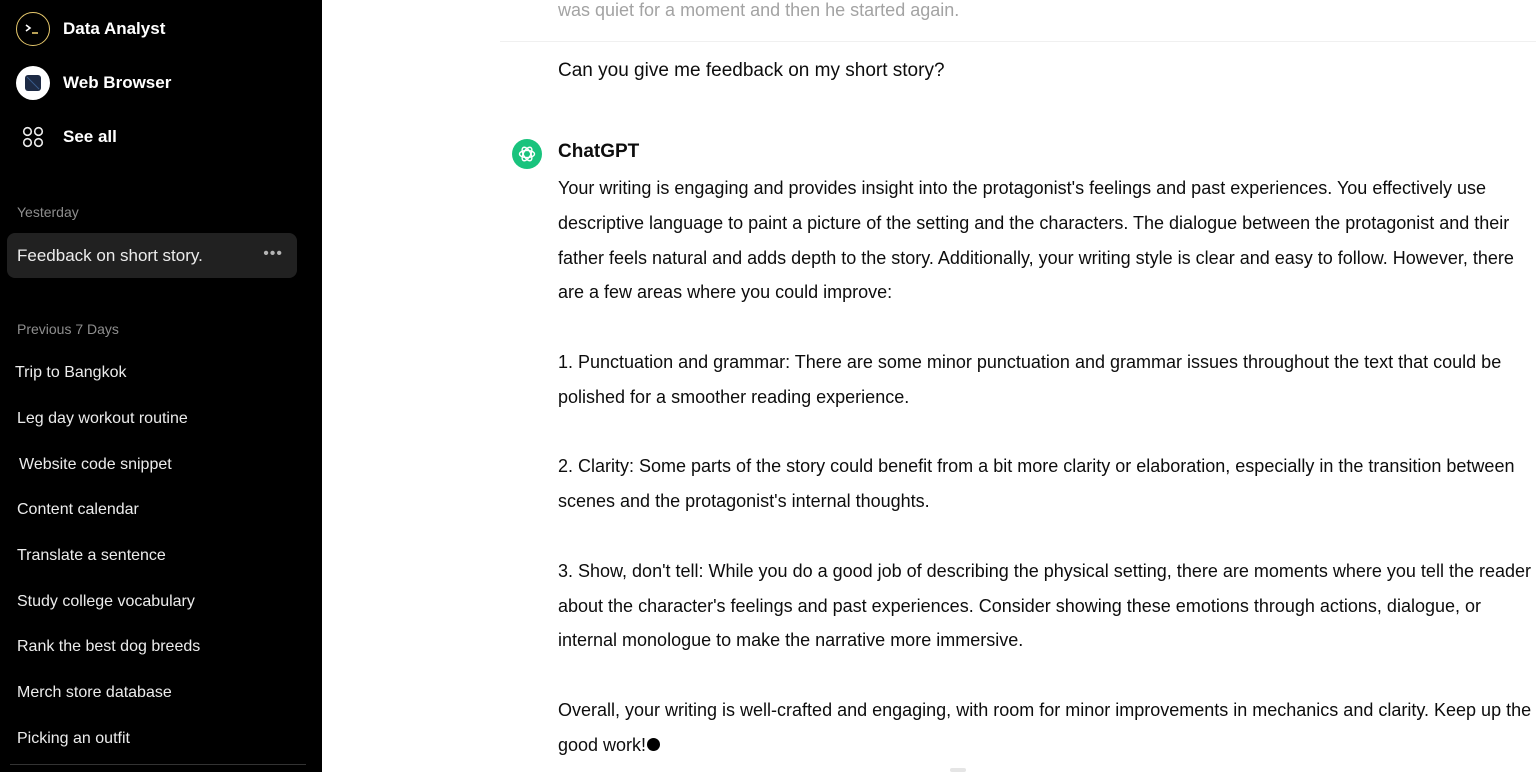 The image size is (1536, 772). I want to click on conversation-item: Study college vocabulary, so click(106, 602).